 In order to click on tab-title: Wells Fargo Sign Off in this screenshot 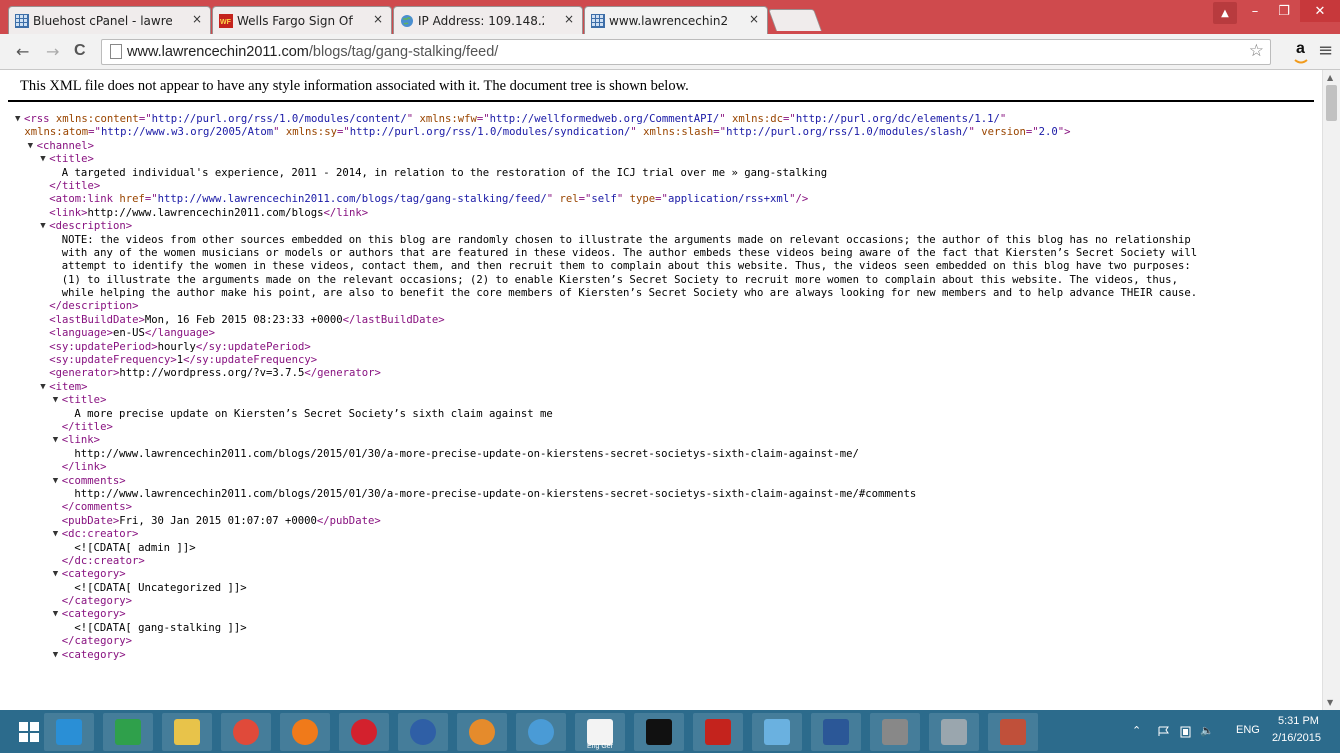, I will do `click(295, 20)`.